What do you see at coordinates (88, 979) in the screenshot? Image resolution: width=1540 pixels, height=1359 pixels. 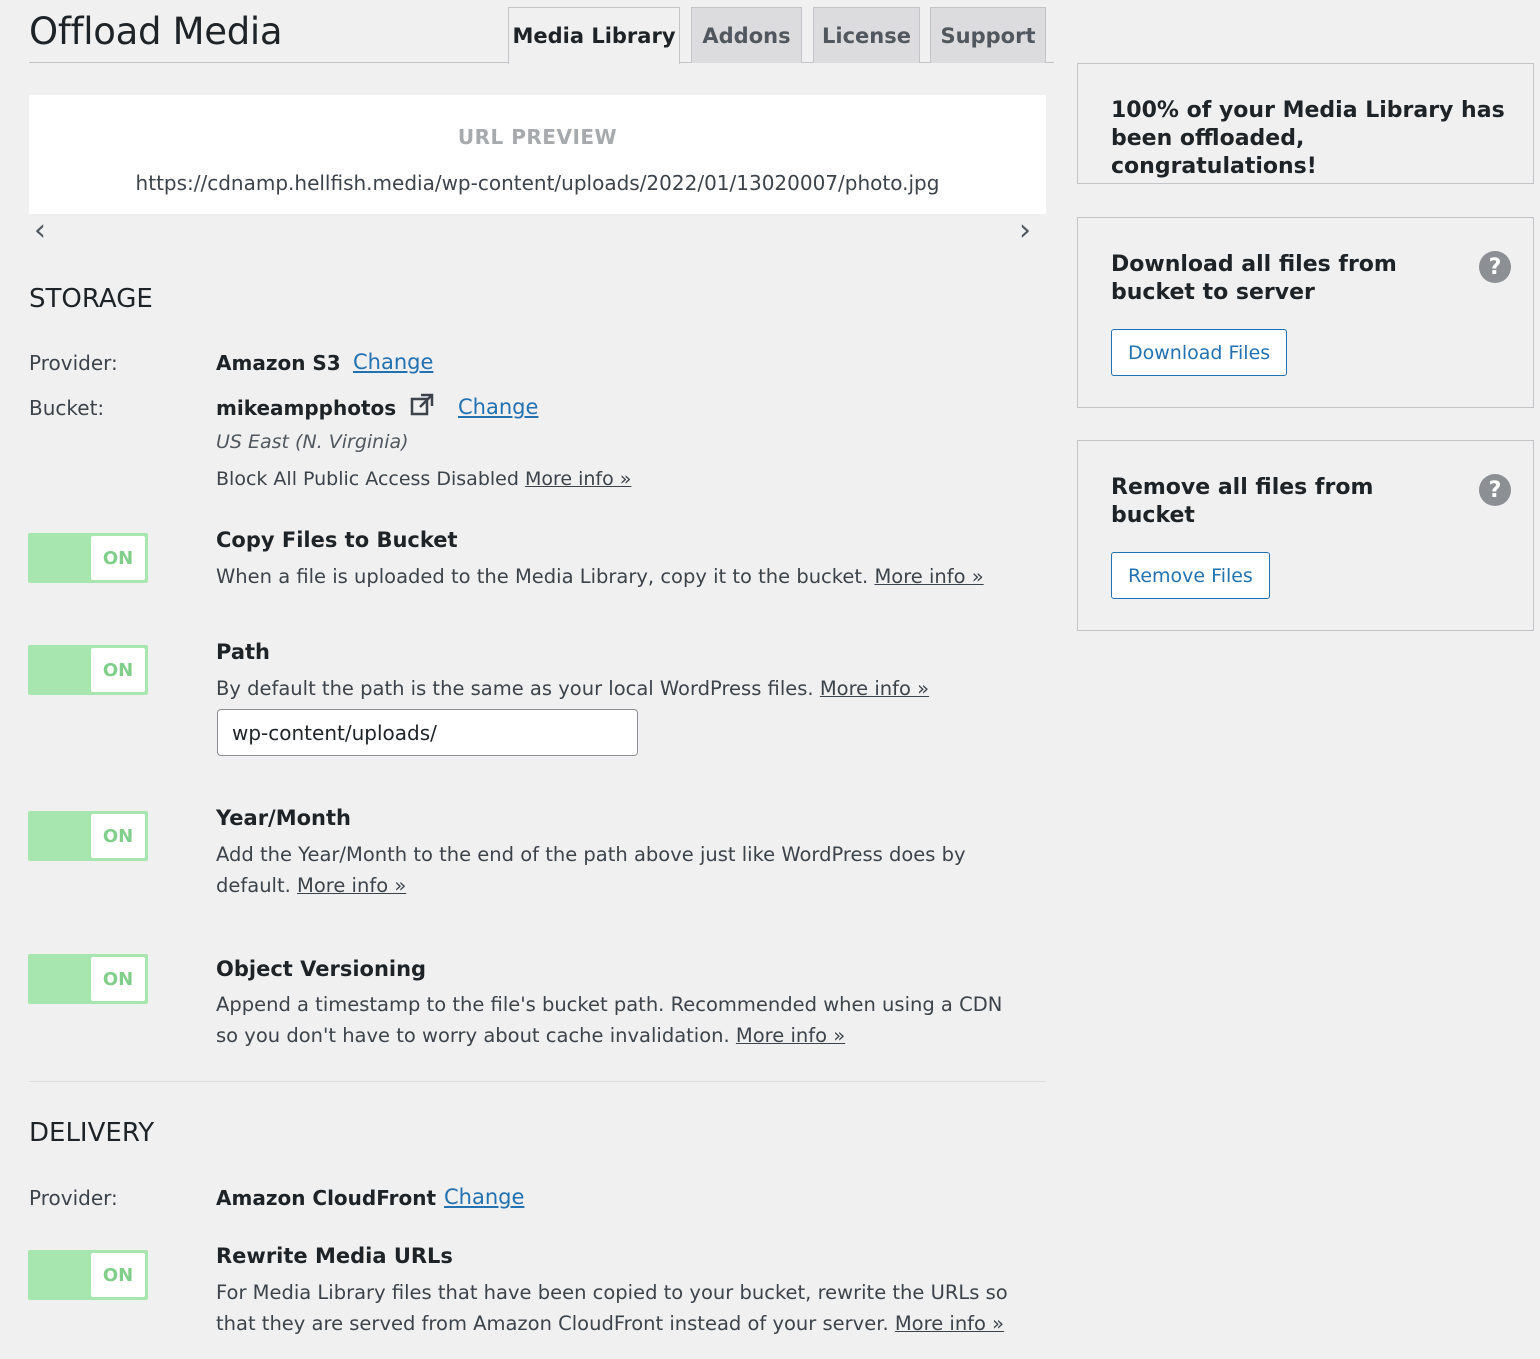 I see `object-versioning-toggle: ON` at bounding box center [88, 979].